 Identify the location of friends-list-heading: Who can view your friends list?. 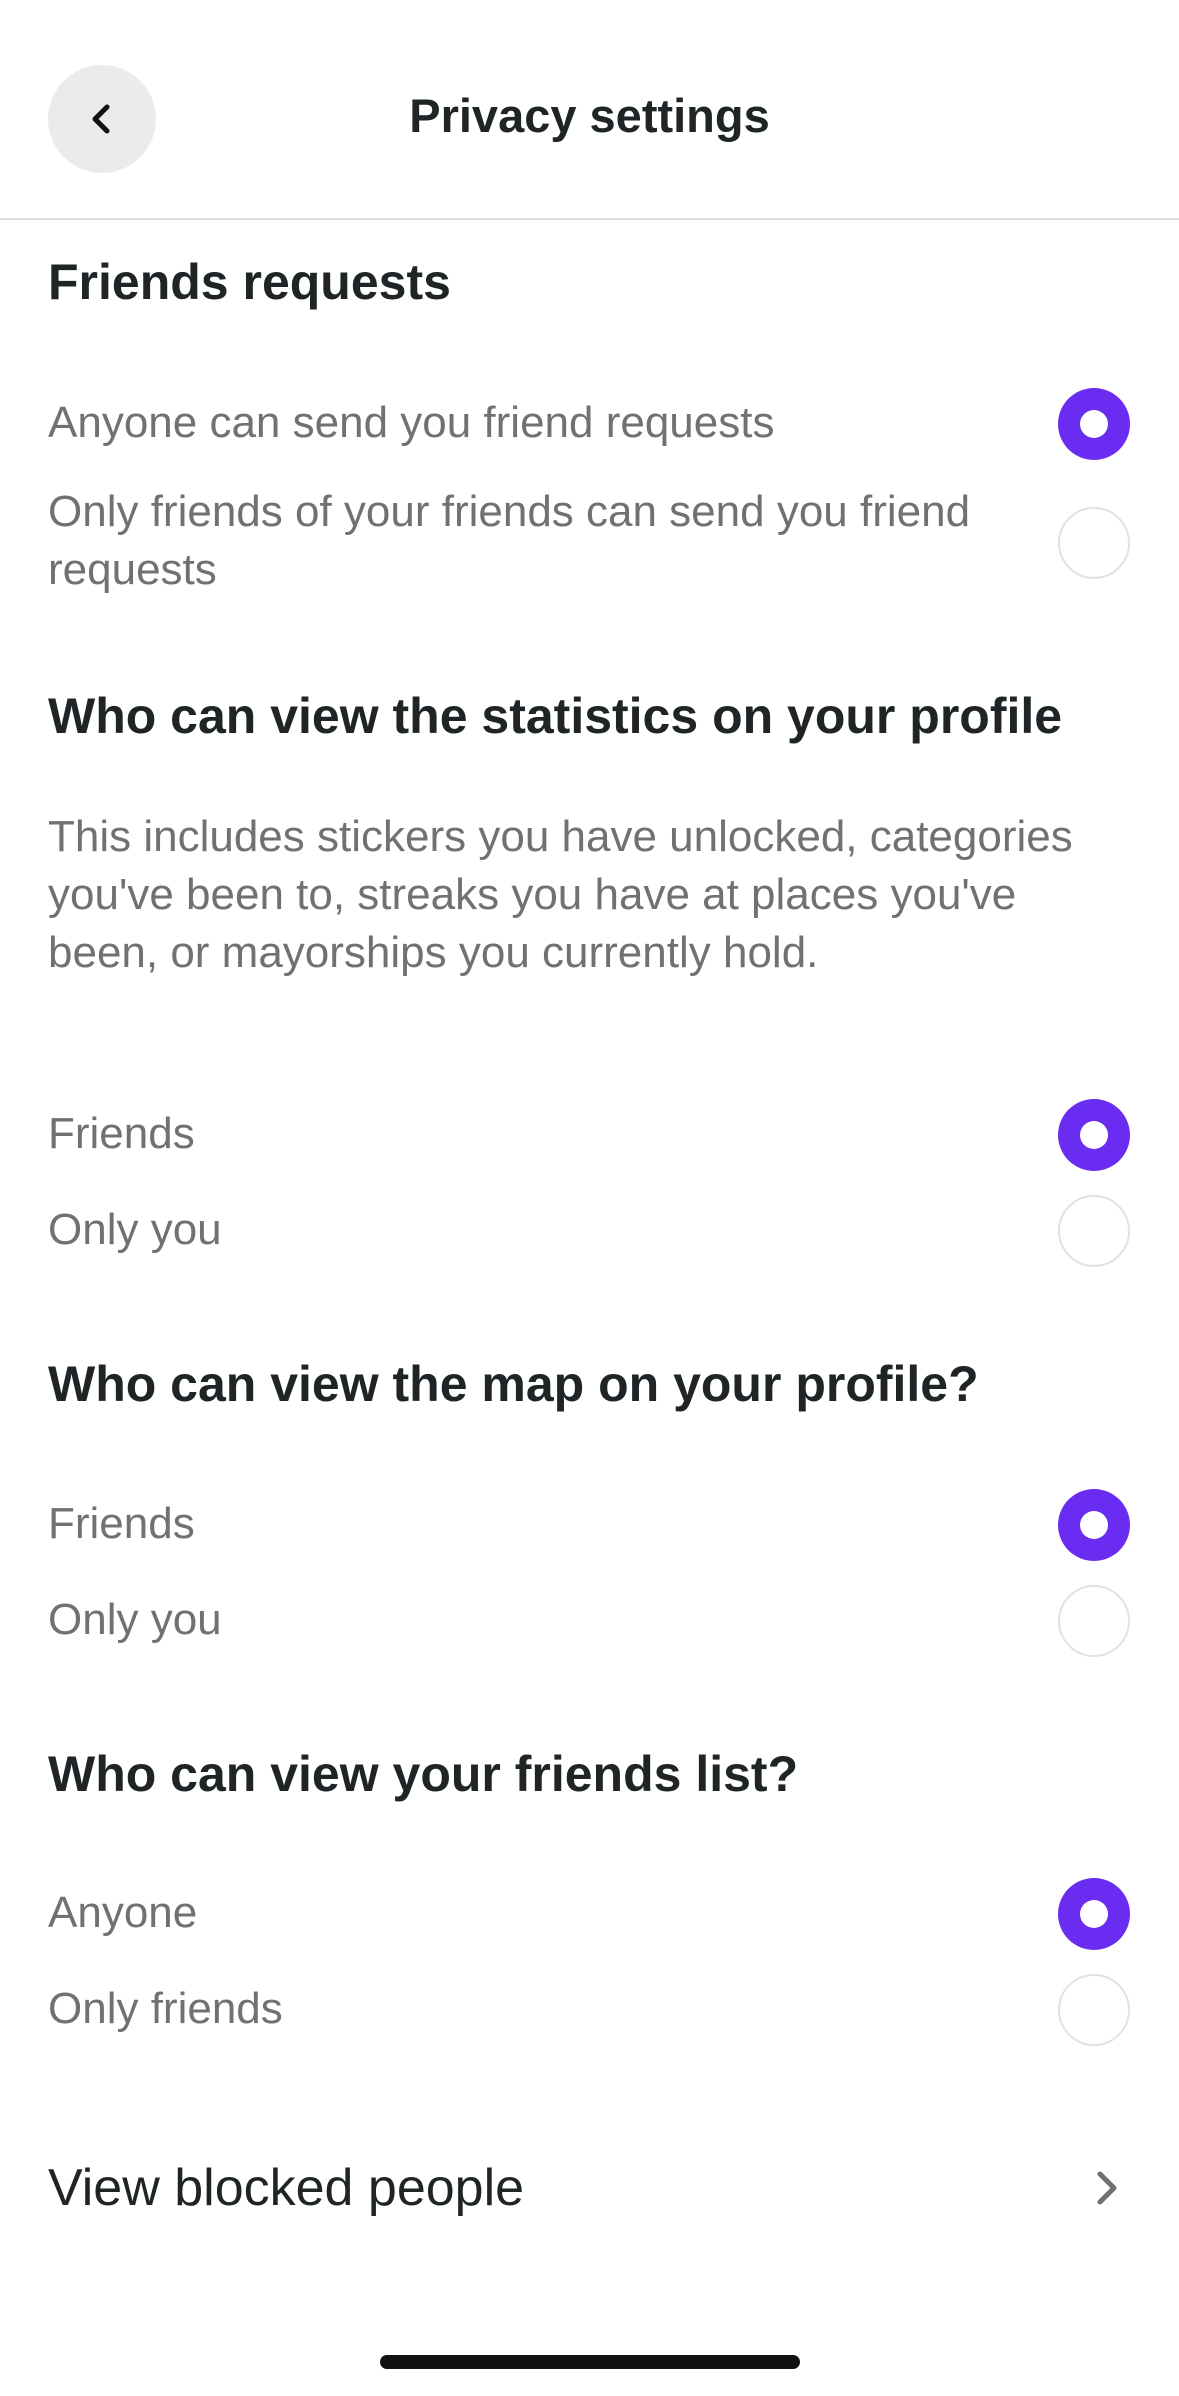
(423, 1774).